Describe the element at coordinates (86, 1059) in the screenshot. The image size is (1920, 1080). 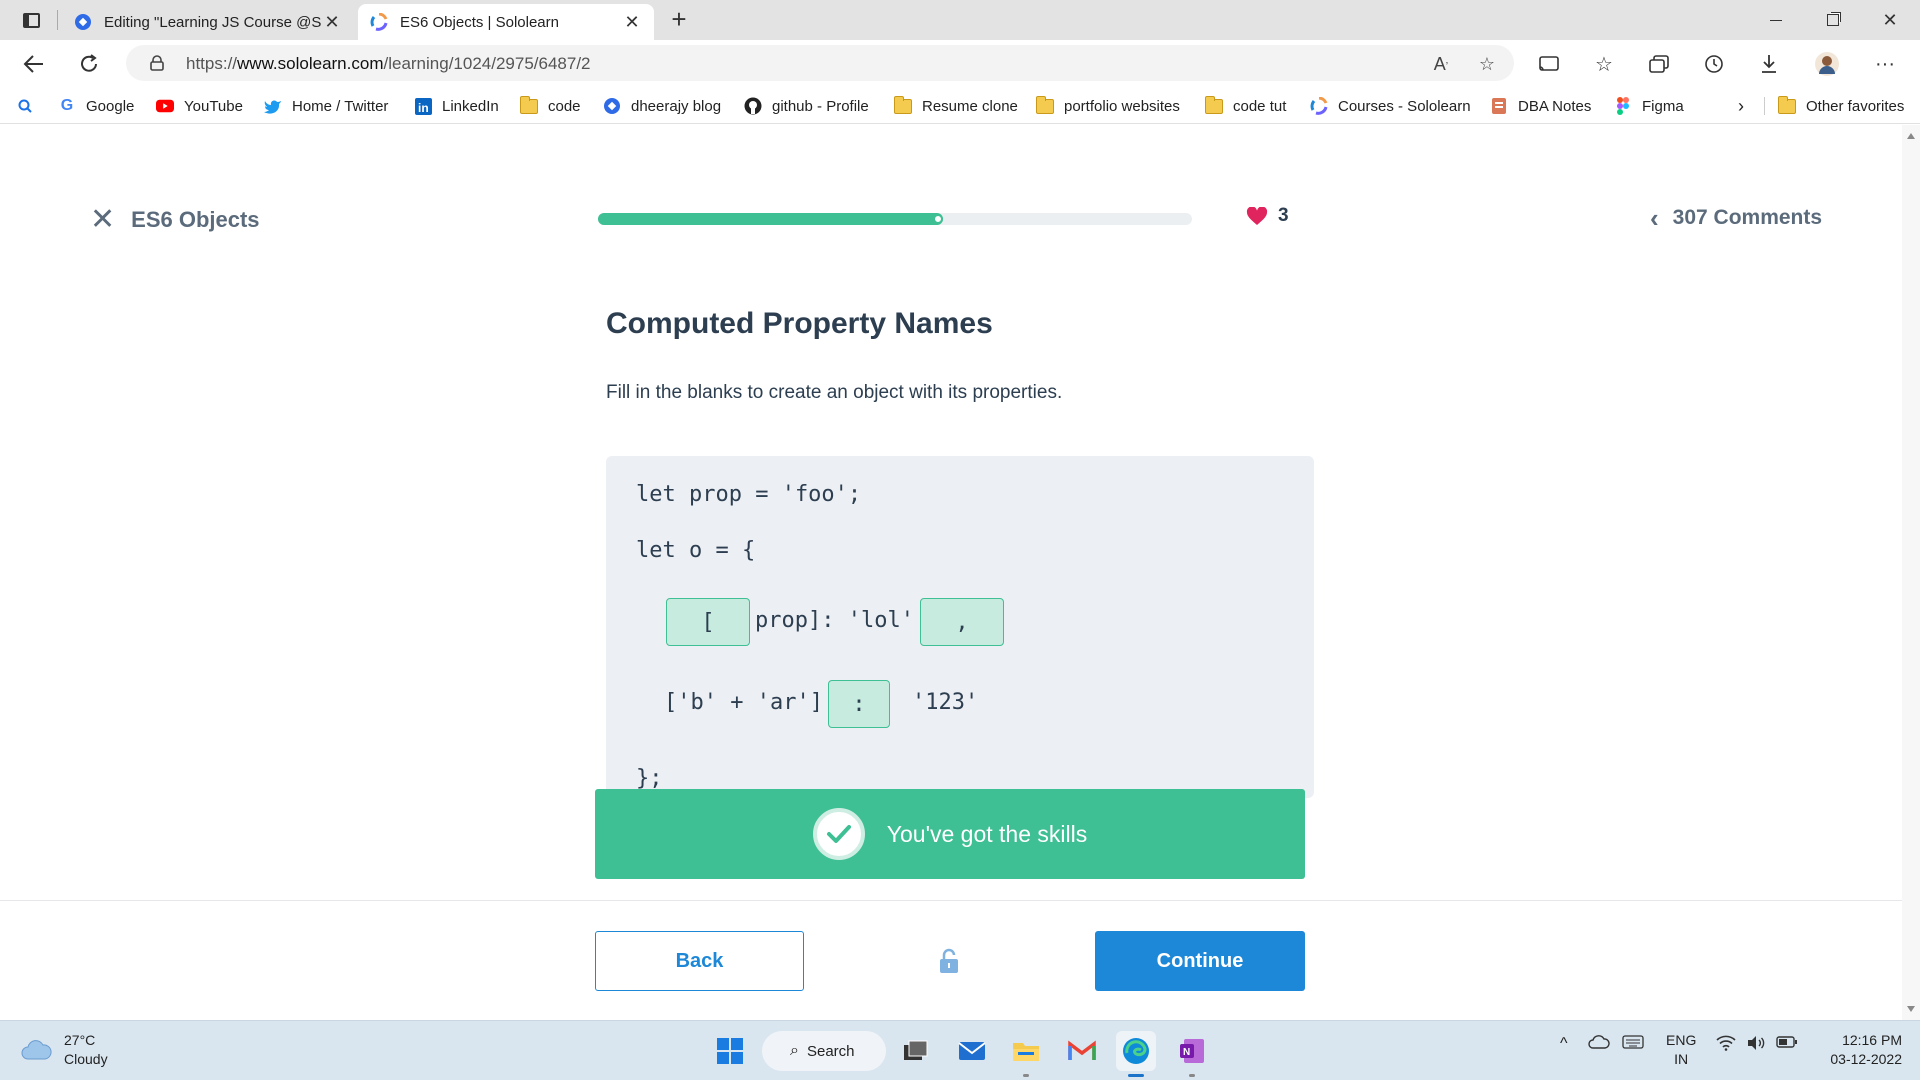
I see `weather-condition: Cloudy` at that location.